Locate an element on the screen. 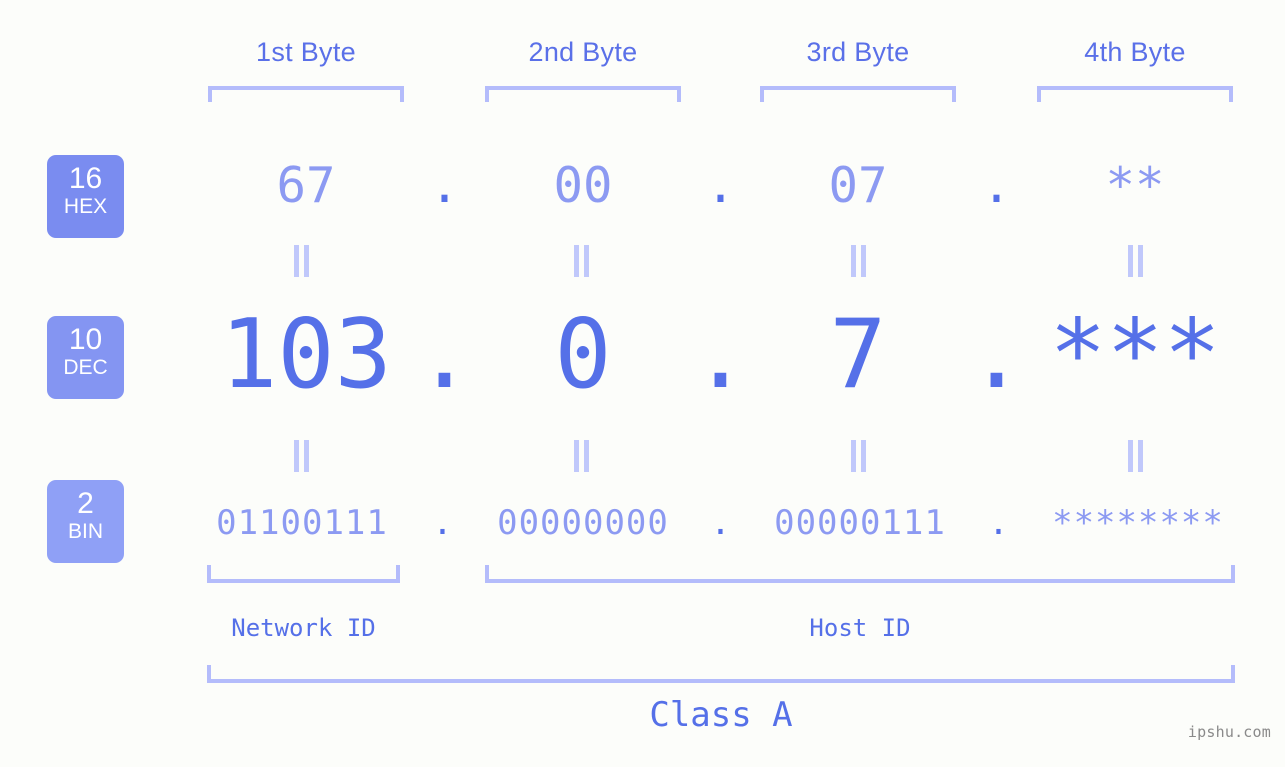  hex-byte-2: 00 is located at coordinates (583, 185).